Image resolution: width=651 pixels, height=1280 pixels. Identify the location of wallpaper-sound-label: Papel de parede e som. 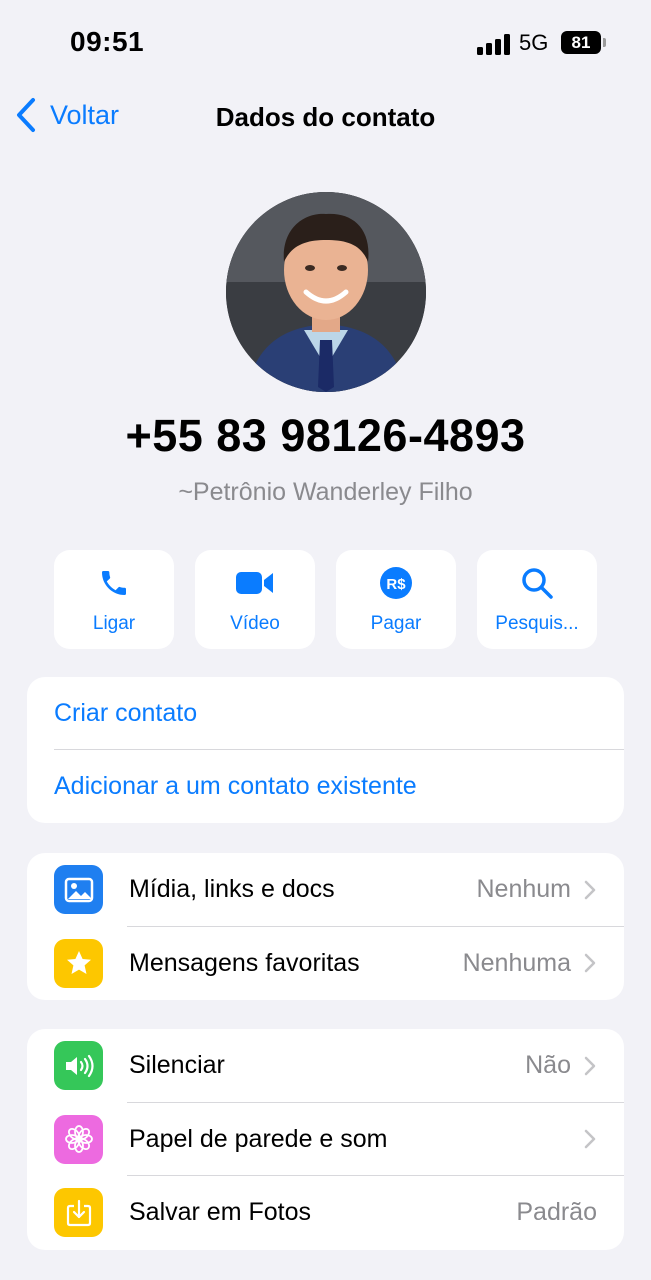
(258, 1138).